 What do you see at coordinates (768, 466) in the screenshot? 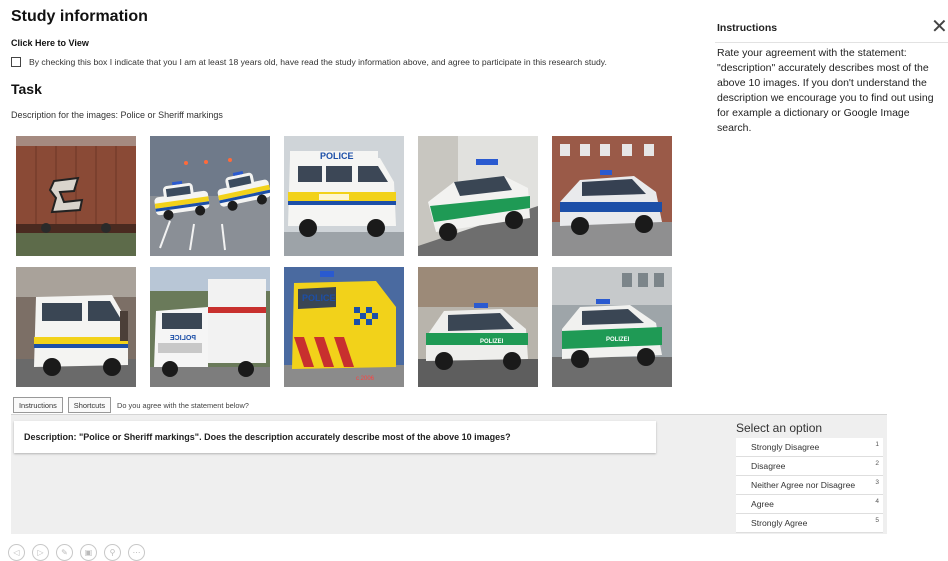
I see `option-label: Disagree` at bounding box center [768, 466].